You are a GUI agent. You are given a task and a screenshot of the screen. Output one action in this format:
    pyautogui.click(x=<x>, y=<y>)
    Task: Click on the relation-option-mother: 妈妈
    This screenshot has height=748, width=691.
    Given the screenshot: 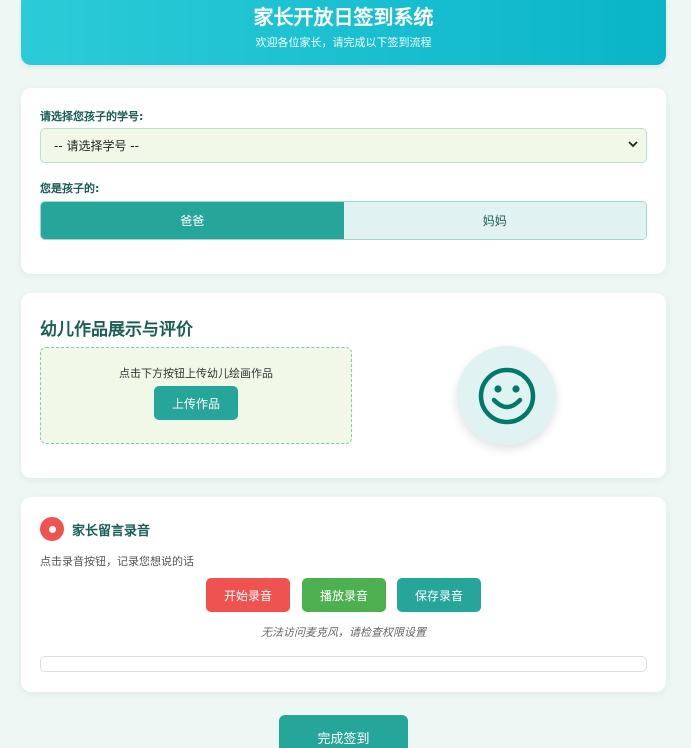 What is the action you would take?
    pyautogui.click(x=494, y=220)
    